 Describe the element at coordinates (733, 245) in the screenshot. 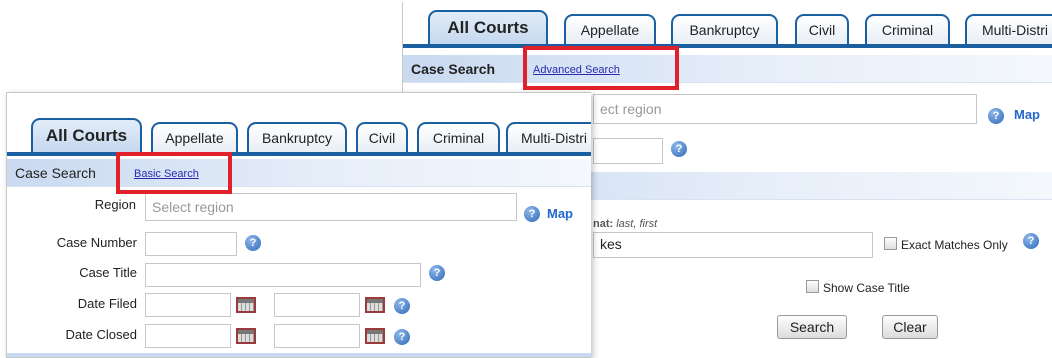

I see `party-name-input: kes` at that location.